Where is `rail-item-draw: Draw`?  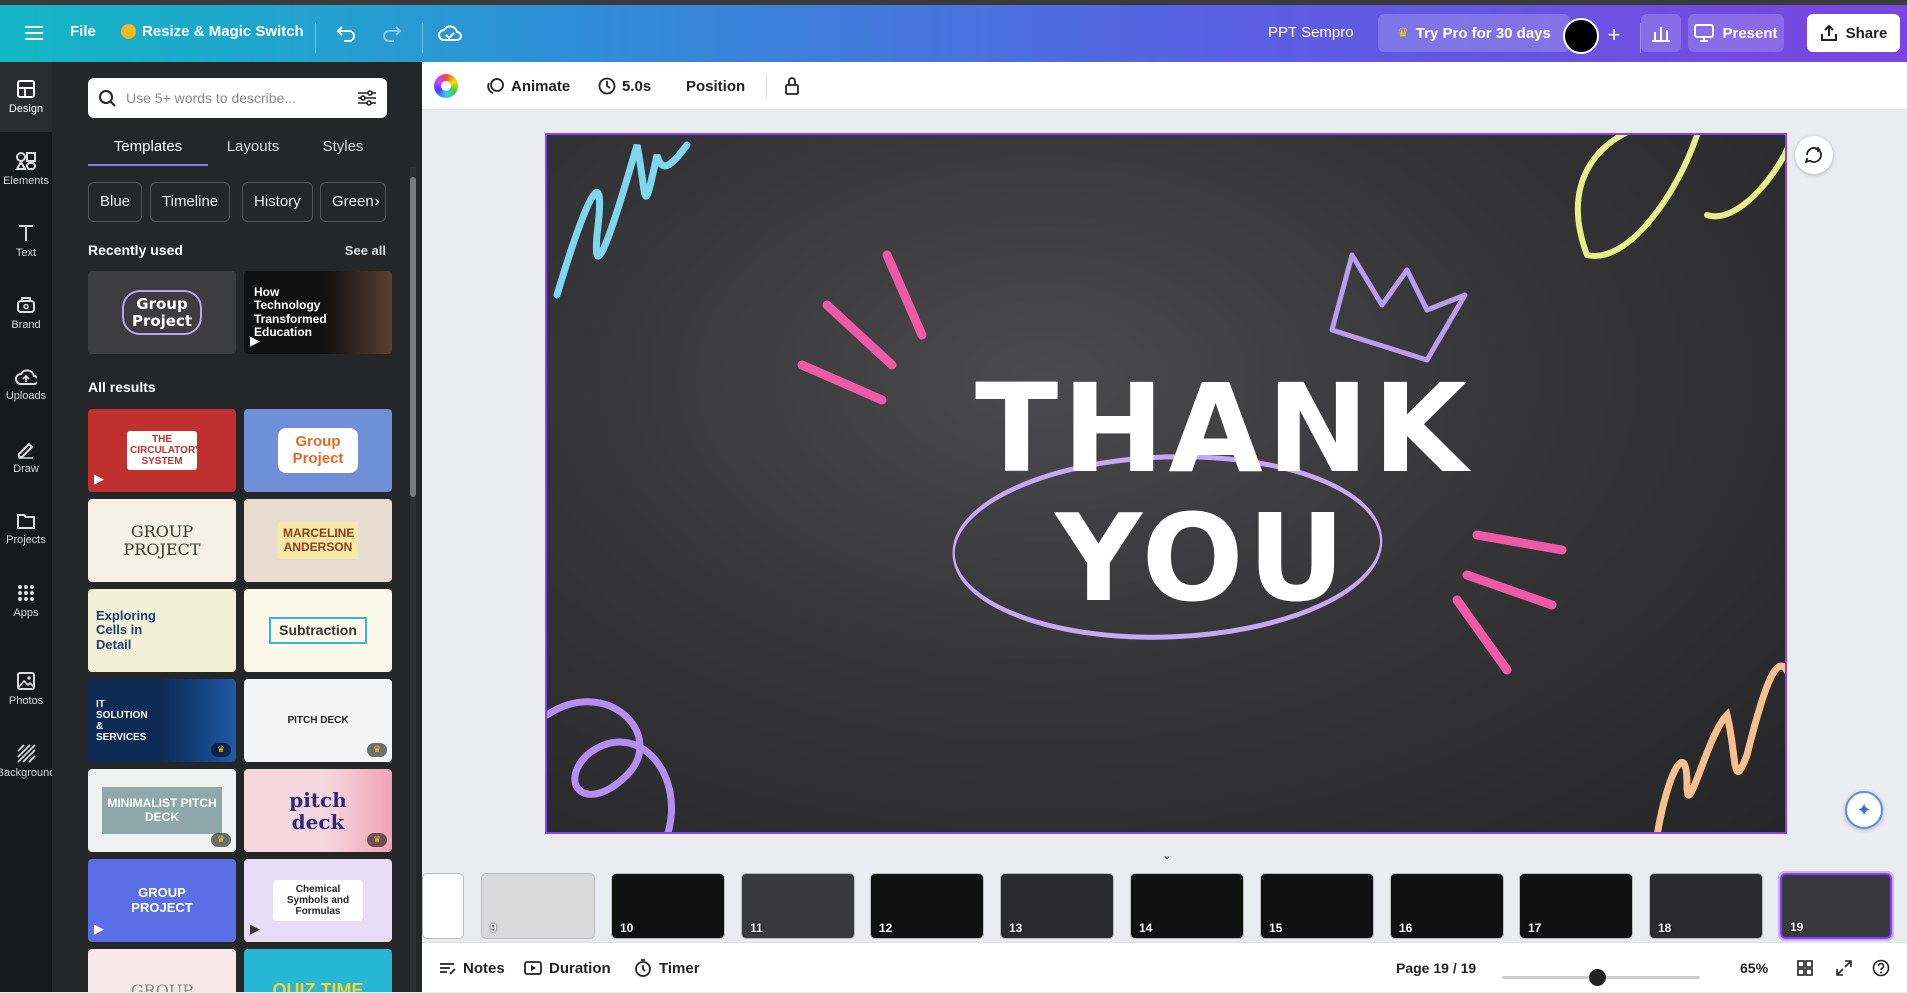 rail-item-draw: Draw is located at coordinates (26, 457).